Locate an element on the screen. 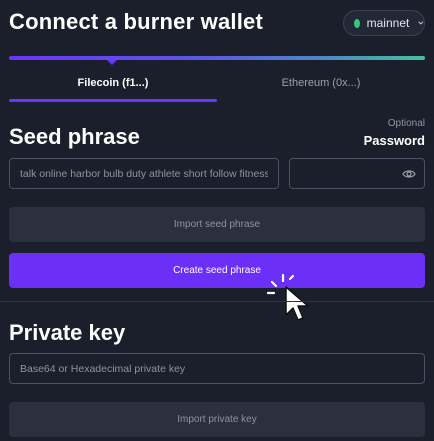  section-divider is located at coordinates (217, 301).